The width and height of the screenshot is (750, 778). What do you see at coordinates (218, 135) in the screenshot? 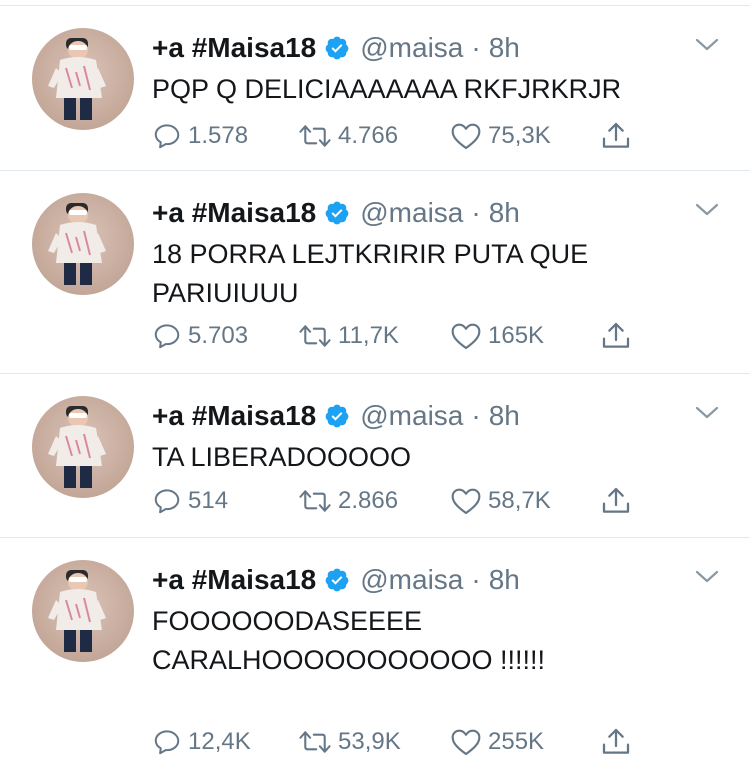
I see `reply-count: 1.578` at bounding box center [218, 135].